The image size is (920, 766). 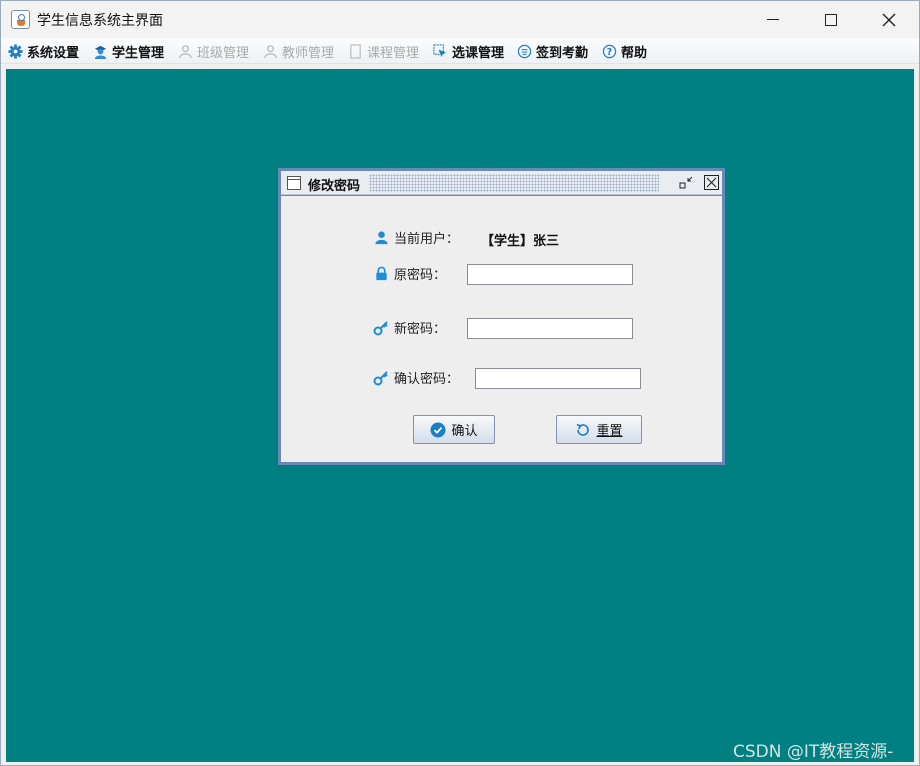 What do you see at coordinates (438, 430) in the screenshot?
I see `check-circle-icon` at bounding box center [438, 430].